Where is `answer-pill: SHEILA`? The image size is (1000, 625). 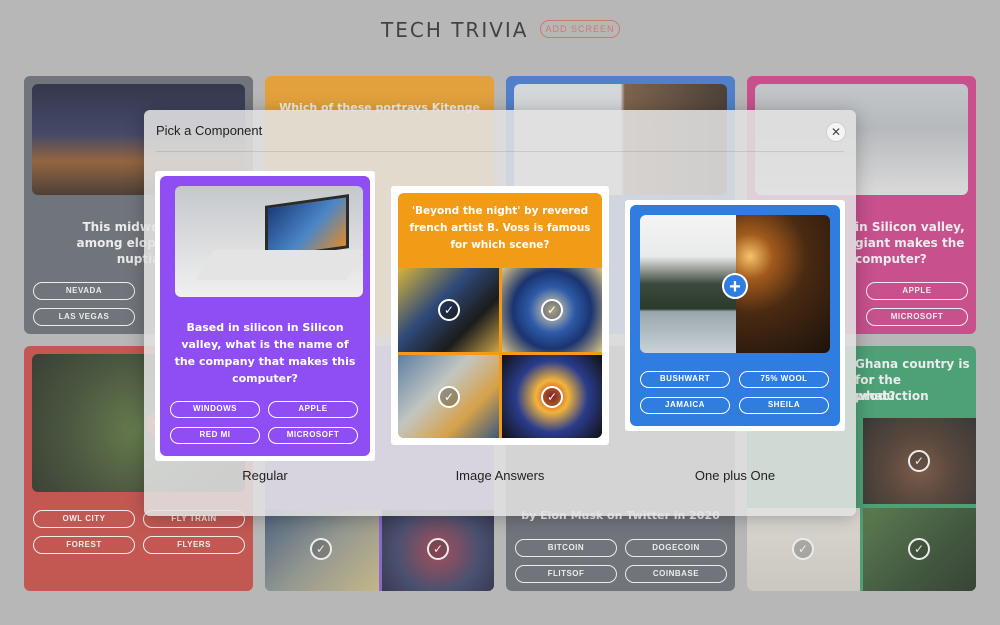
answer-pill: SHEILA is located at coordinates (784, 405).